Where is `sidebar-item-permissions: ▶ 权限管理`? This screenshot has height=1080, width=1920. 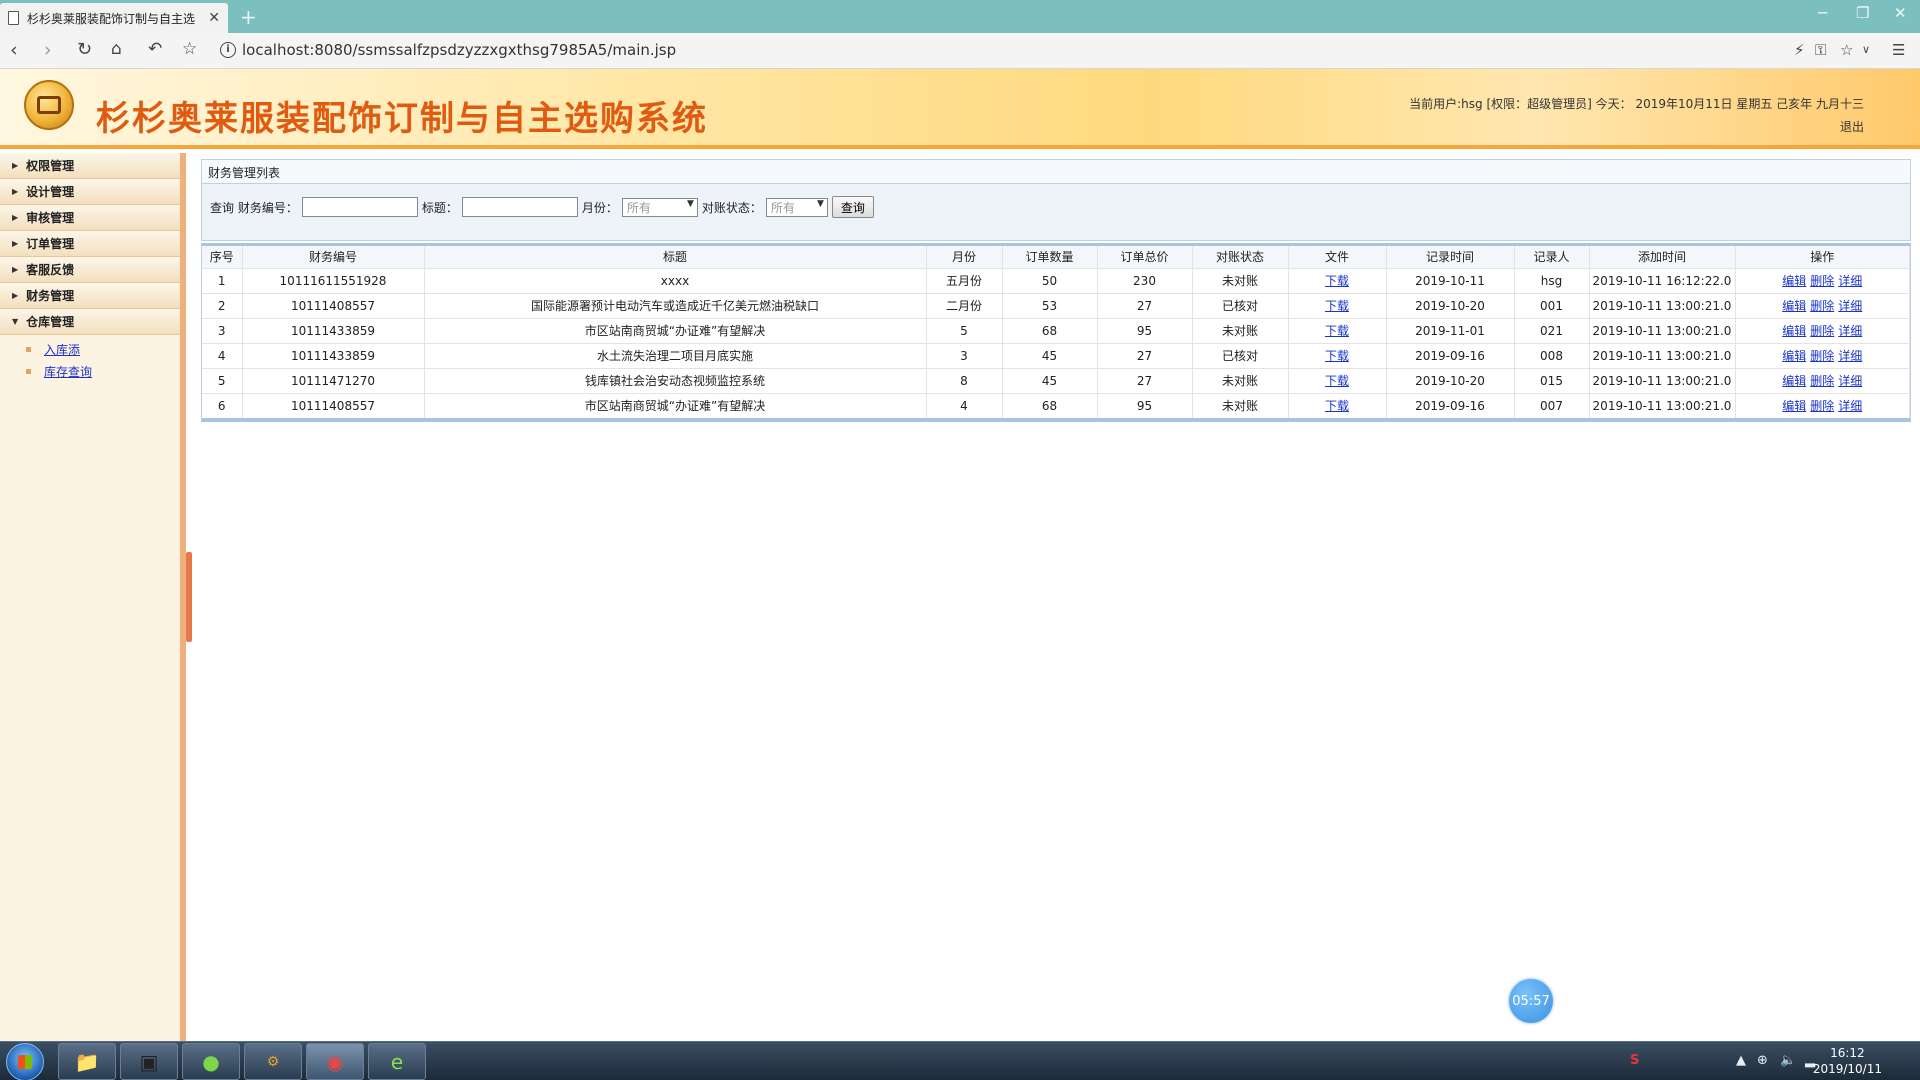 sidebar-item-permissions: ▶ 权限管理 is located at coordinates (90, 166).